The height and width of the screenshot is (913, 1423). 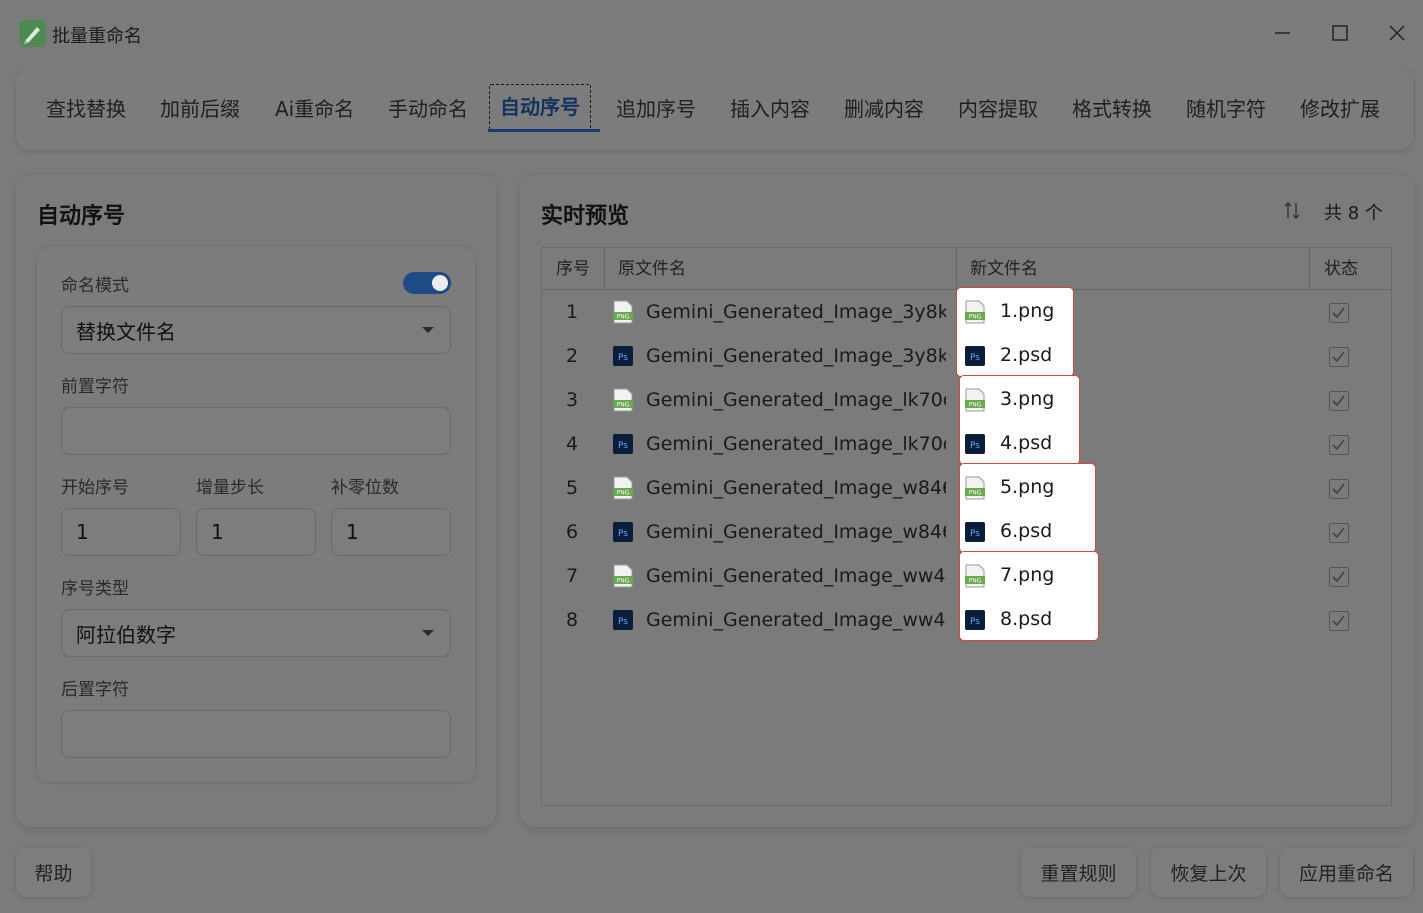 I want to click on start-number-value: 1, so click(x=82, y=532).